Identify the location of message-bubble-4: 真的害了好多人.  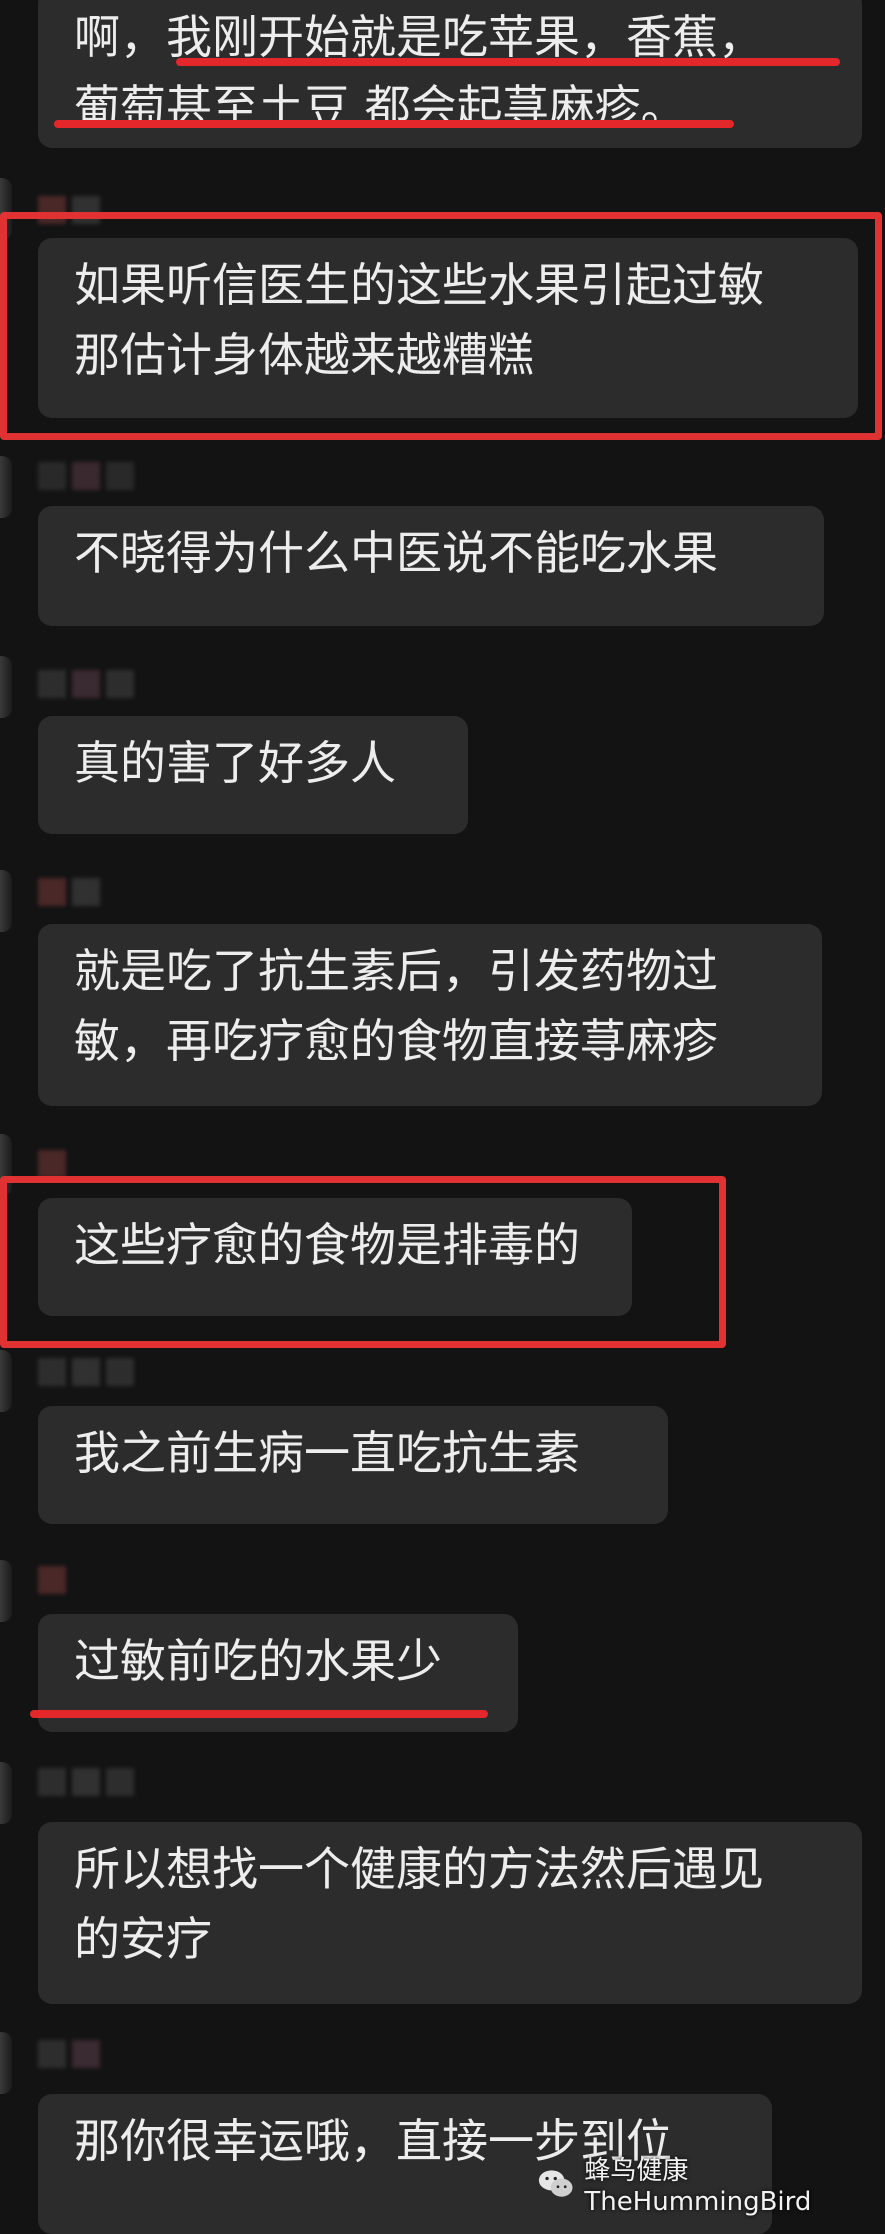
(253, 775).